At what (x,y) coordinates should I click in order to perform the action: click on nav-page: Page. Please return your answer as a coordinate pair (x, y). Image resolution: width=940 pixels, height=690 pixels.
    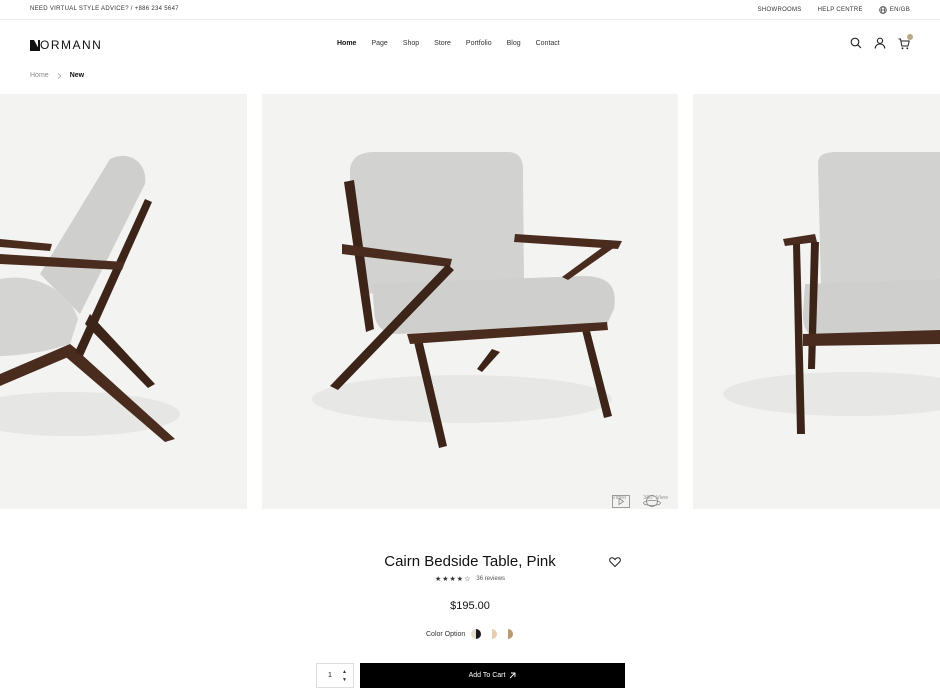
    Looking at the image, I should click on (379, 43).